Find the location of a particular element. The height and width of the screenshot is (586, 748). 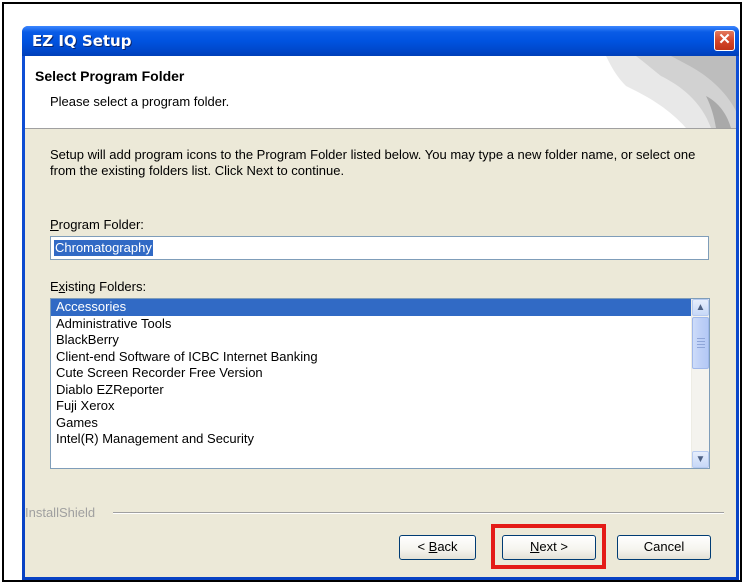

program-folder-value: Chromatography is located at coordinates (103, 248).